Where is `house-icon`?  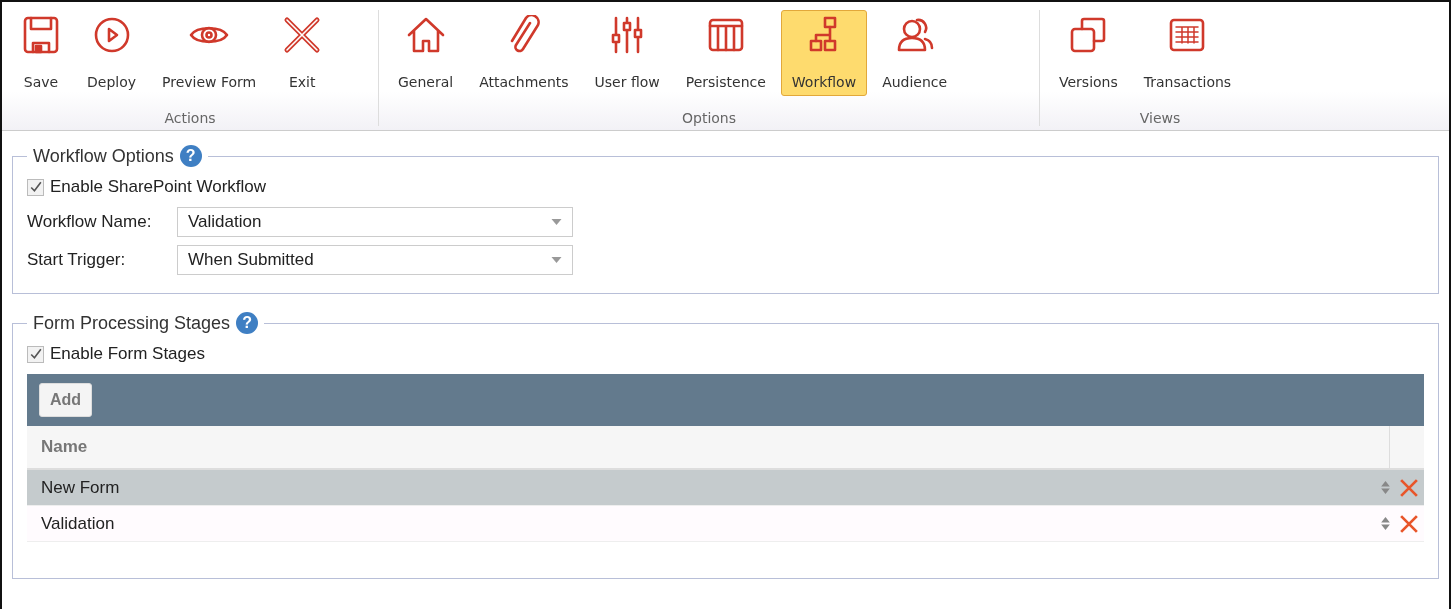
house-icon is located at coordinates (425, 35).